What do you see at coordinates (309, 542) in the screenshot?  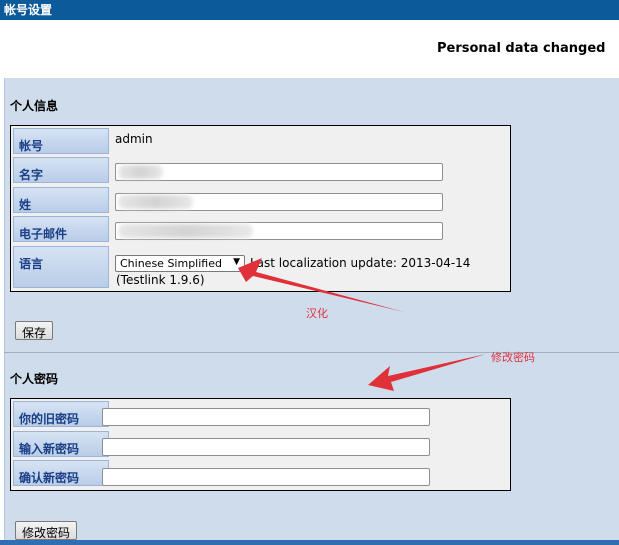 I see `bottom-edge` at bounding box center [309, 542].